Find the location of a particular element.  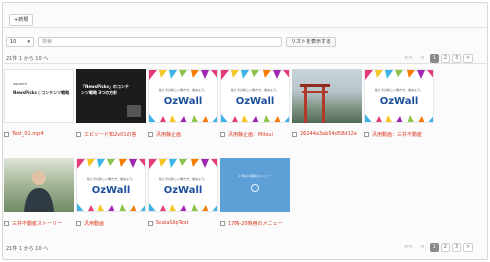

card-caption: エピソード知2v01の答 is located at coordinates (116, 134).